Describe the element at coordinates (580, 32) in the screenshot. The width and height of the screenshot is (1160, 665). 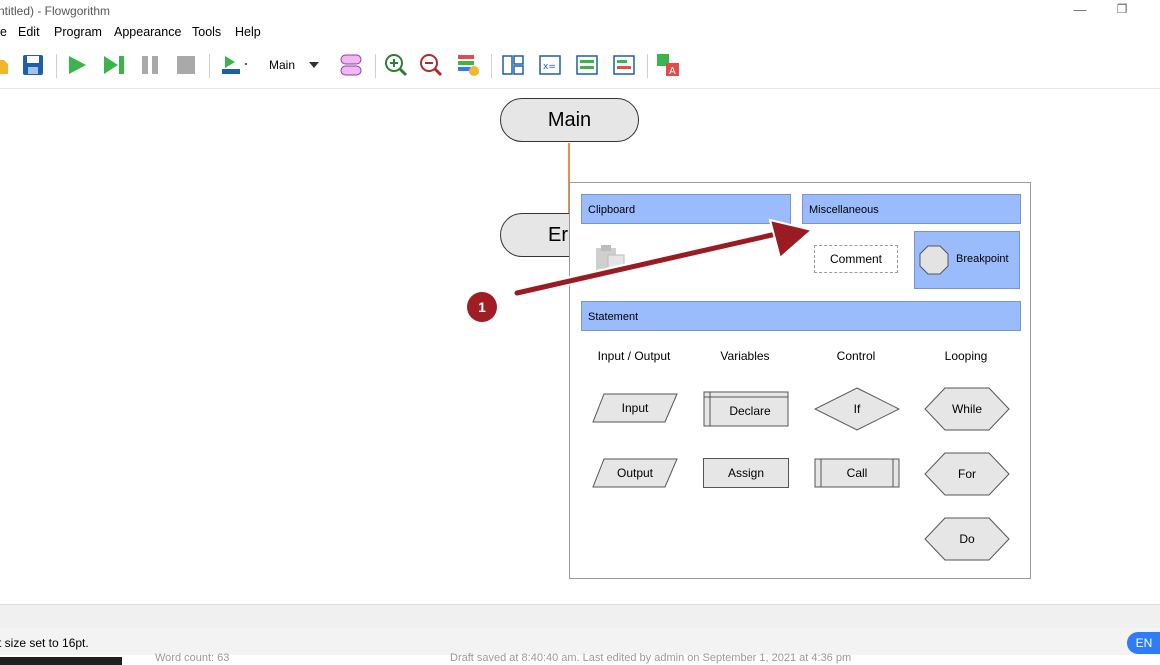
I see `menu-bar: e Edit Program Appearance Tools Help` at that location.